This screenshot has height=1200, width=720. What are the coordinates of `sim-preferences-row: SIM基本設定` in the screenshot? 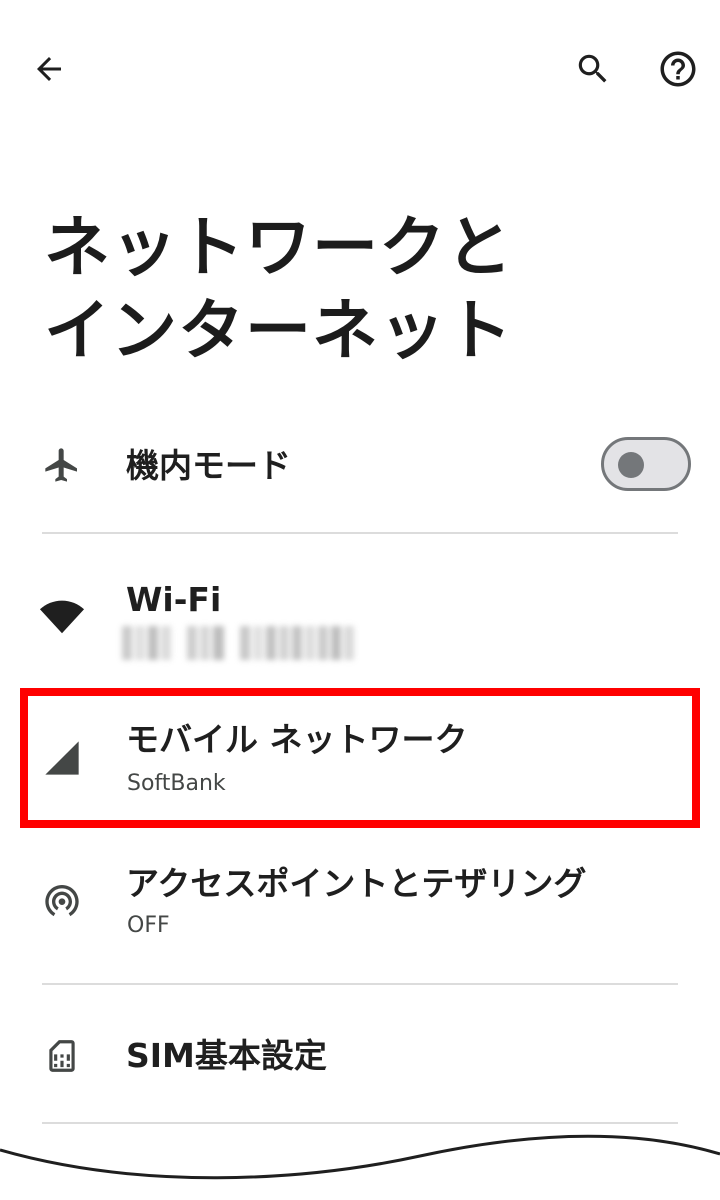 It's located at (360, 1056).